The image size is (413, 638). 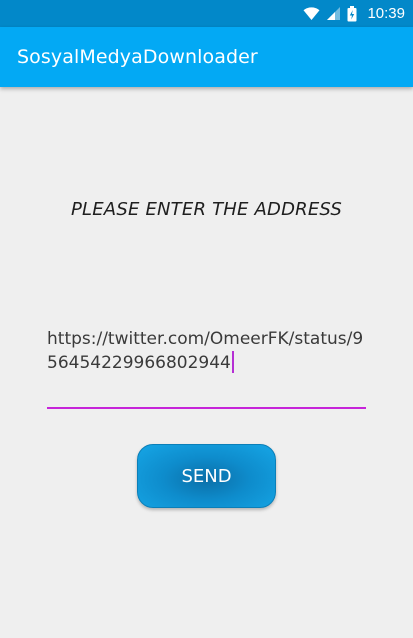 What do you see at coordinates (333, 13) in the screenshot?
I see `signal-icon` at bounding box center [333, 13].